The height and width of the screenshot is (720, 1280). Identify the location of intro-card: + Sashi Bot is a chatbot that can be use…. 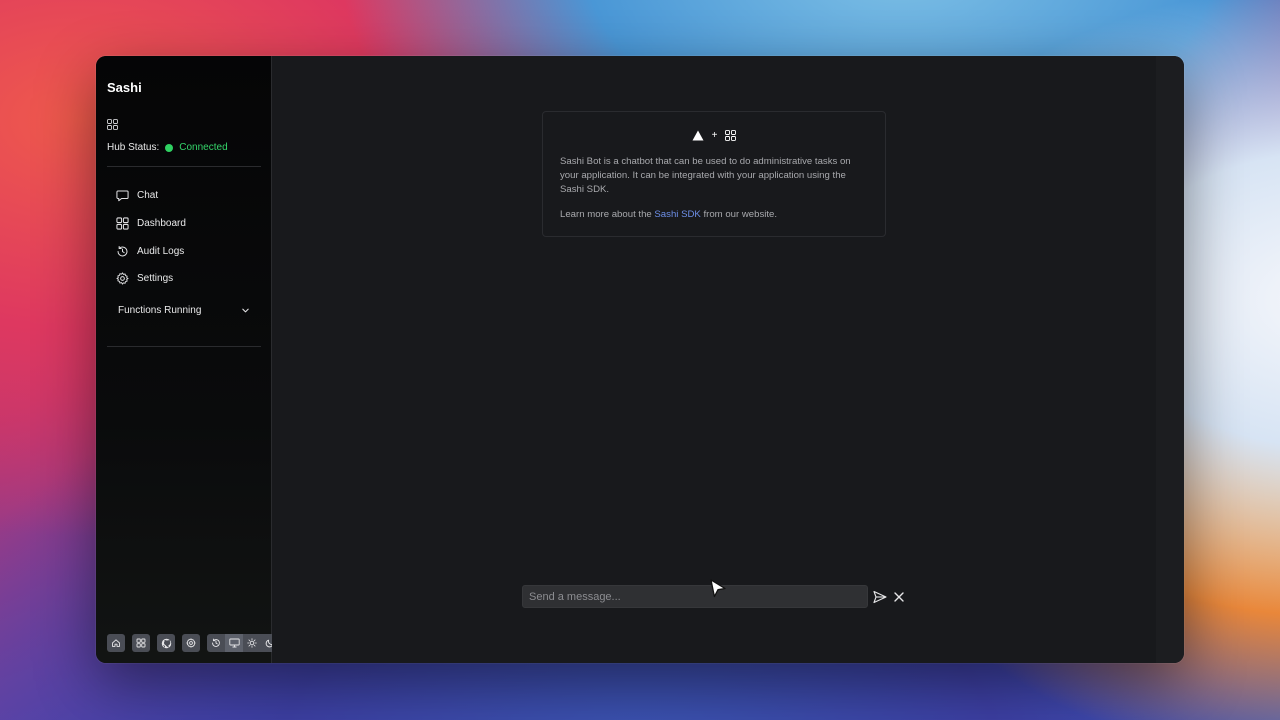
(714, 174).